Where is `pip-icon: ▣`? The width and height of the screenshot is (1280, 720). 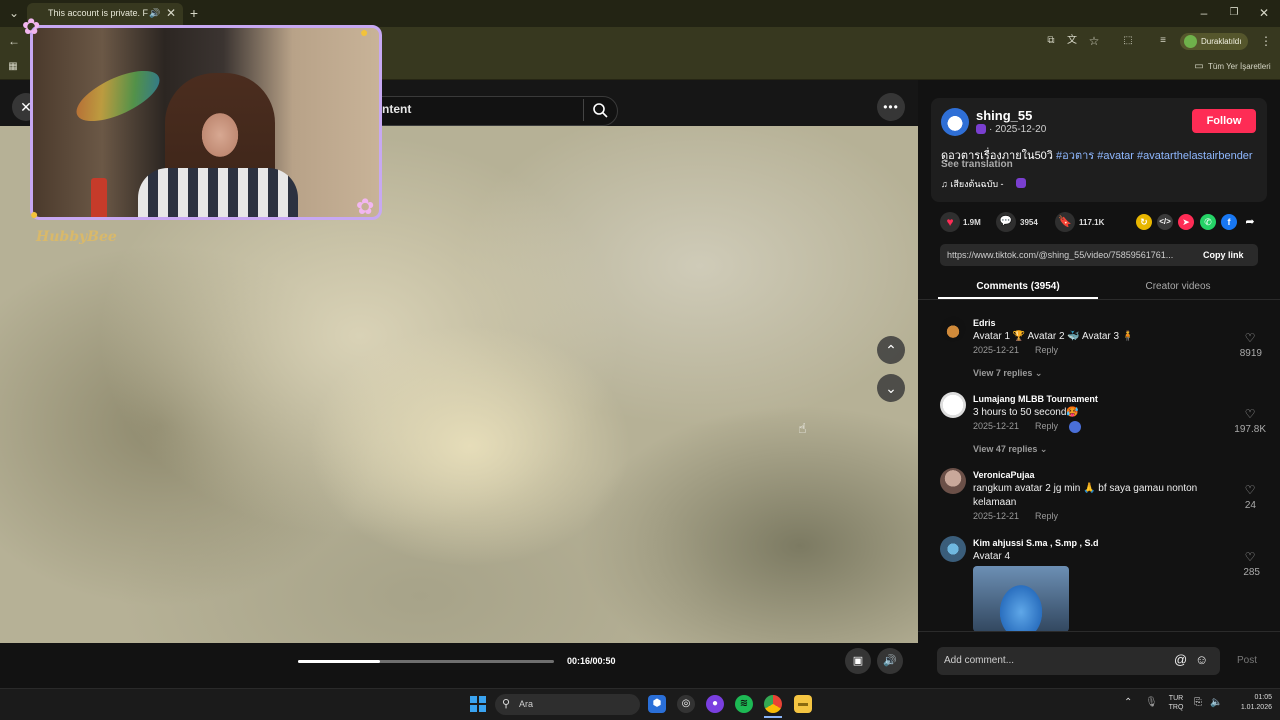
pip-icon: ▣ is located at coordinates (858, 661).